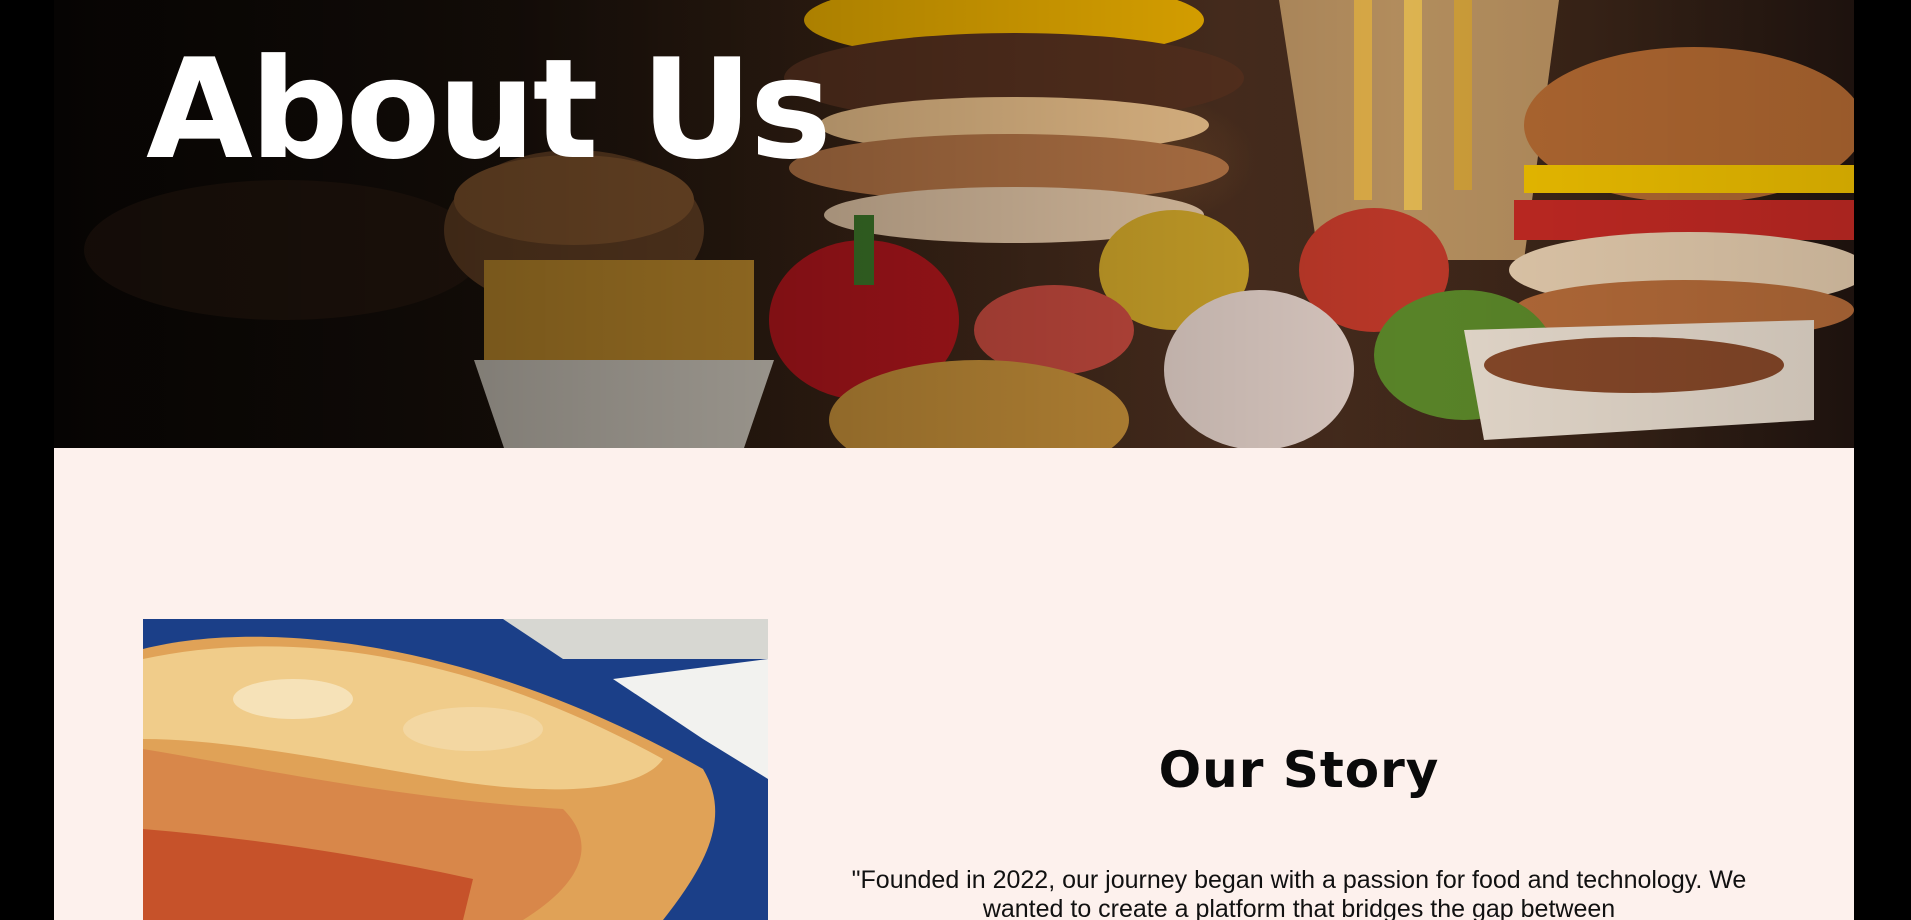 This screenshot has width=1911, height=920. What do you see at coordinates (455, 769) in the screenshot?
I see `lasagna-image` at bounding box center [455, 769].